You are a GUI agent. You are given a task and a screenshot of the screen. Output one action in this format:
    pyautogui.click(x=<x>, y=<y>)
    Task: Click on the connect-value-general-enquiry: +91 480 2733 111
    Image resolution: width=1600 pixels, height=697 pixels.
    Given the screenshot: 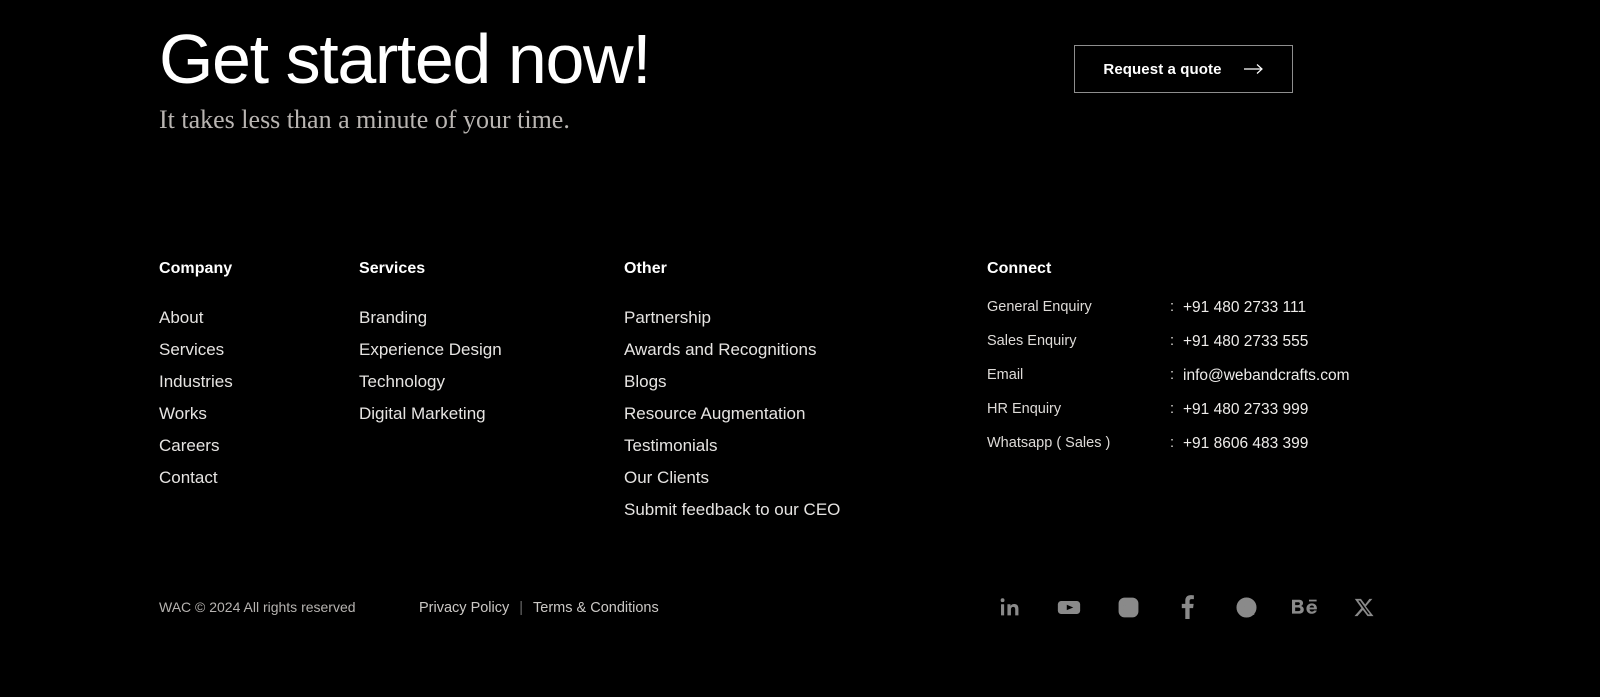 What is the action you would take?
    pyautogui.click(x=1266, y=315)
    